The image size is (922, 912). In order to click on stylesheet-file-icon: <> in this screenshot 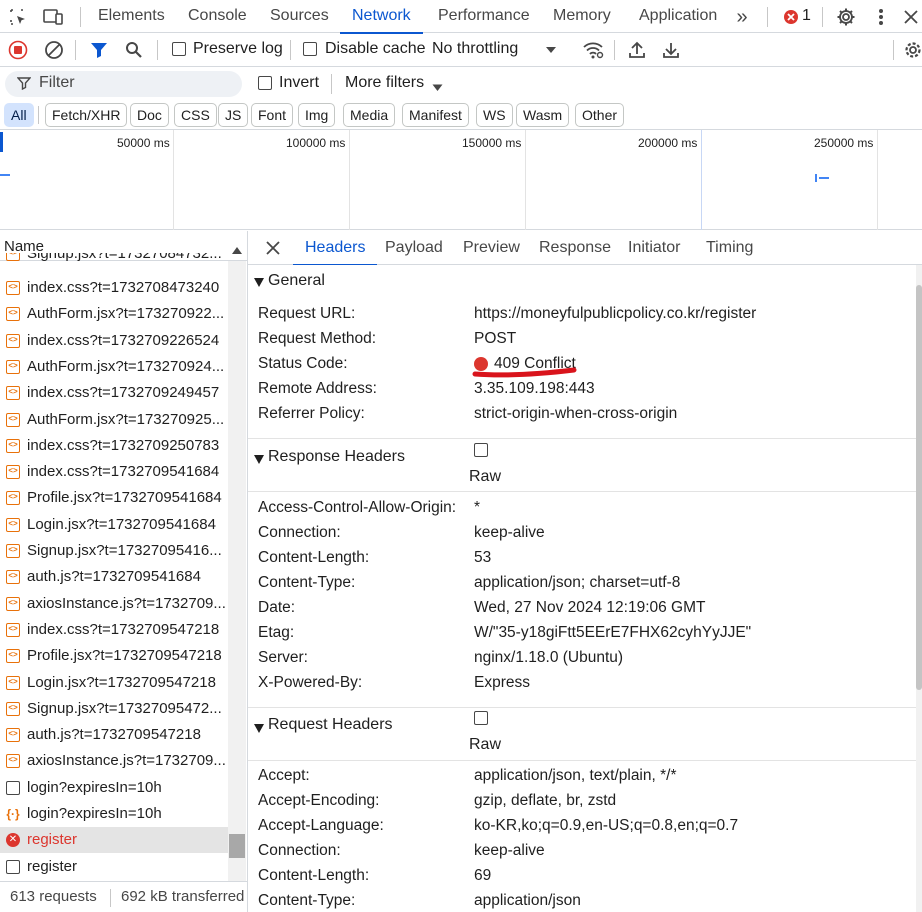, I will do `click(13, 393)`.